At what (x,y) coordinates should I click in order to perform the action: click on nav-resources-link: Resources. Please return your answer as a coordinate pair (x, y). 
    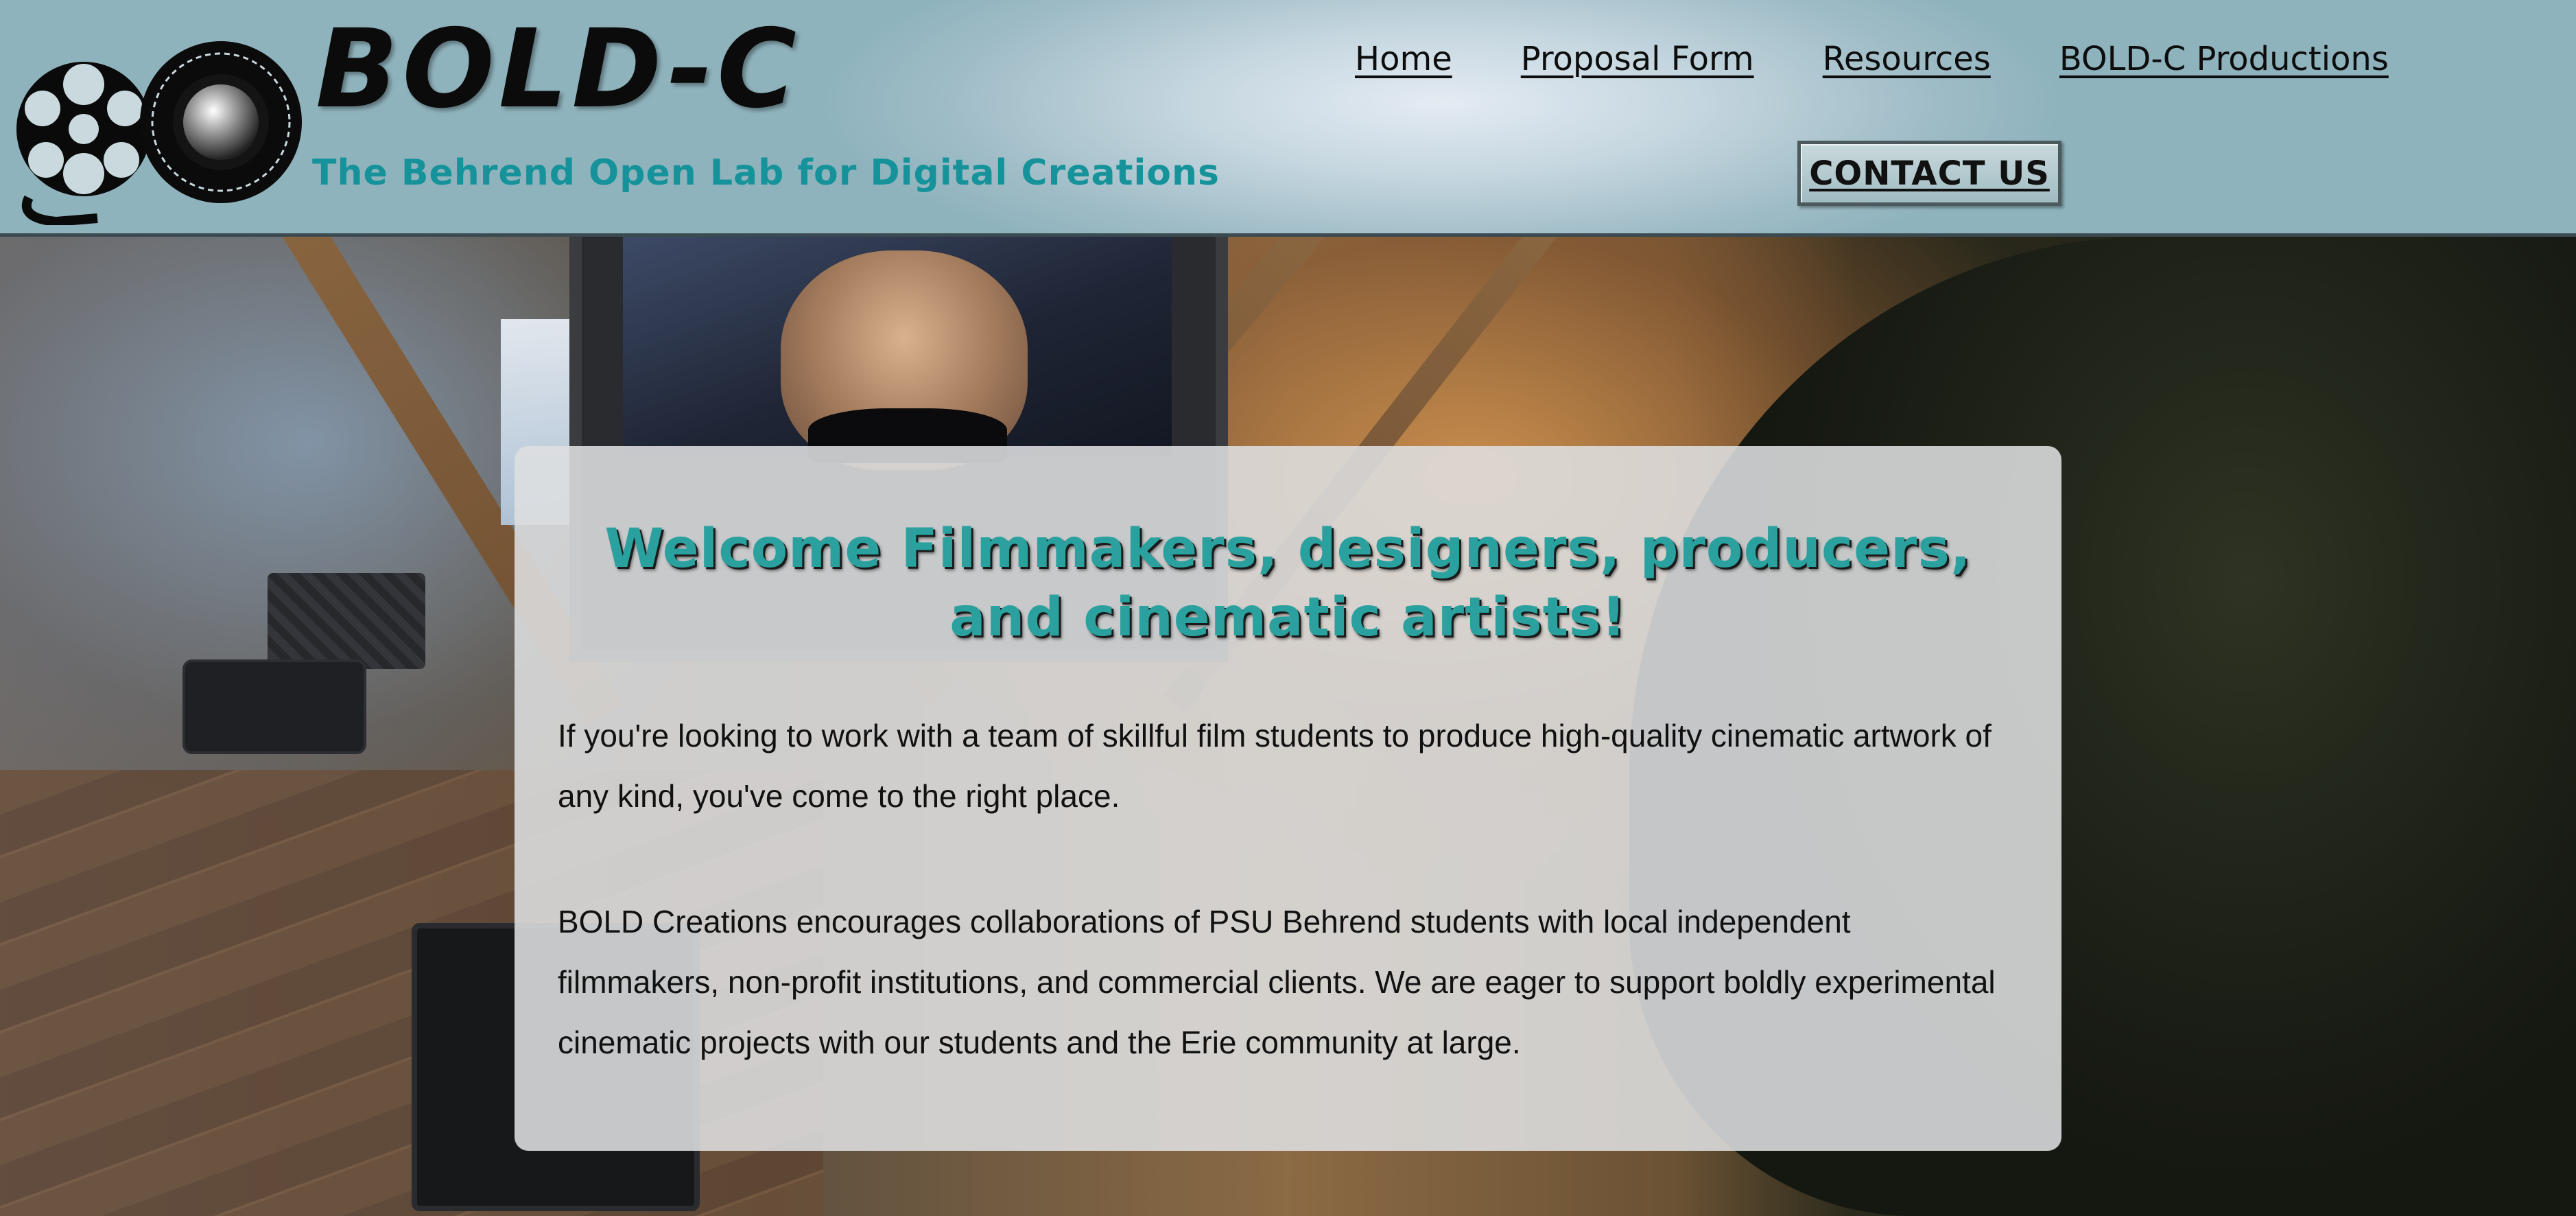
    Looking at the image, I should click on (1907, 59).